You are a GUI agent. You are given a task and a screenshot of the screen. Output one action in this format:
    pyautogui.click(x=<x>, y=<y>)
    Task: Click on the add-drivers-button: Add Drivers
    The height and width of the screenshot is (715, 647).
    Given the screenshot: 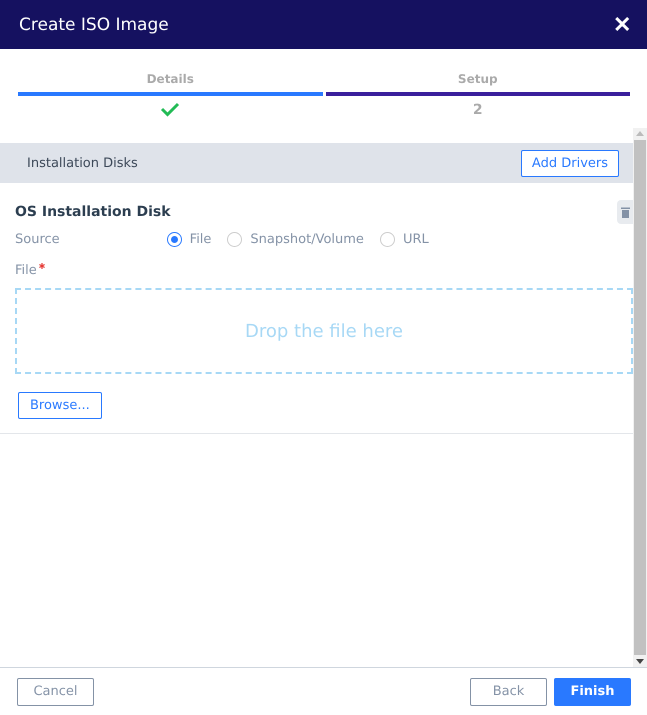 What is the action you would take?
    pyautogui.click(x=569, y=163)
    